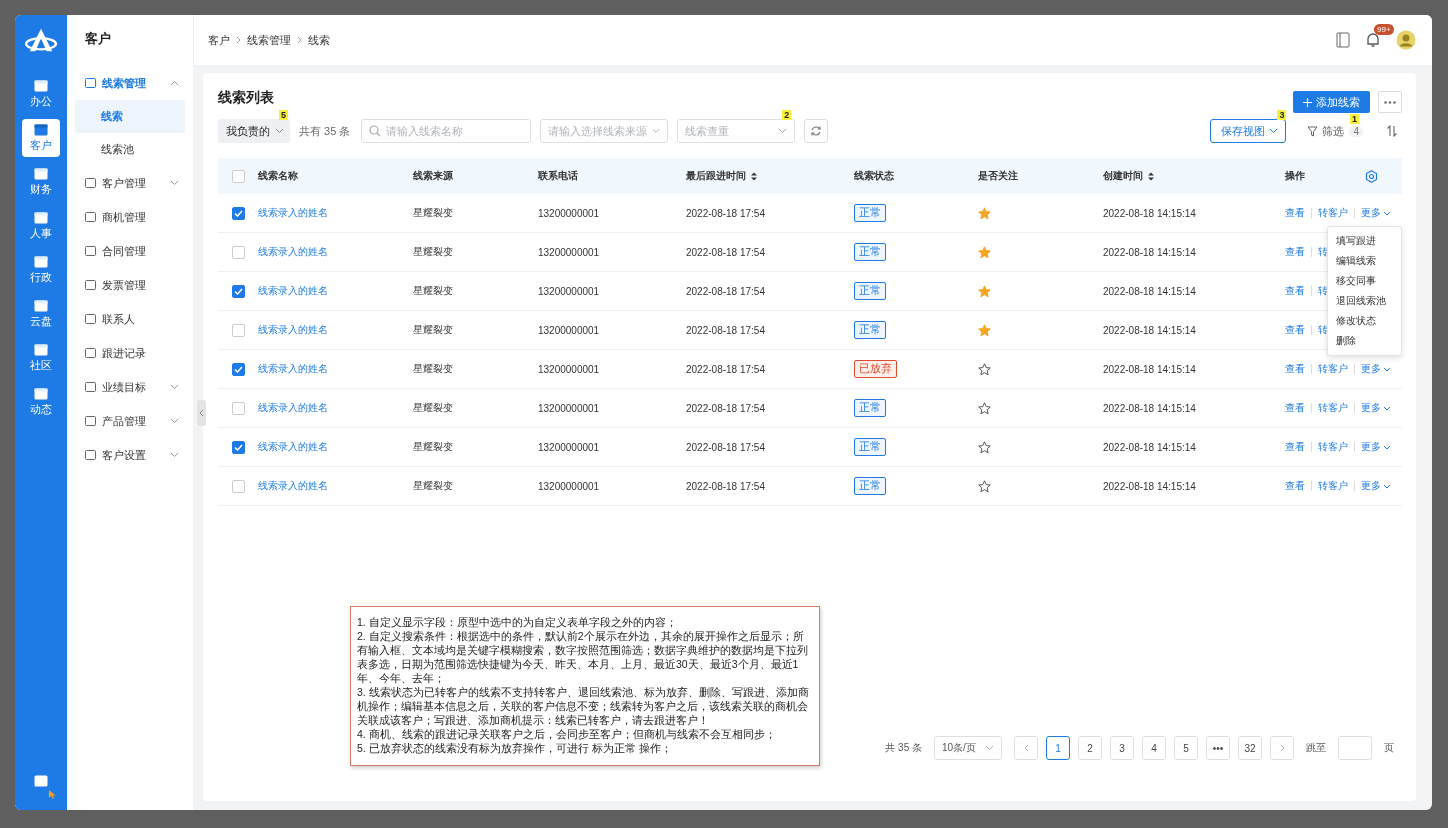  Describe the element at coordinates (269, 40) in the screenshot. I see `breadcrumb-item: 线索管理` at that location.